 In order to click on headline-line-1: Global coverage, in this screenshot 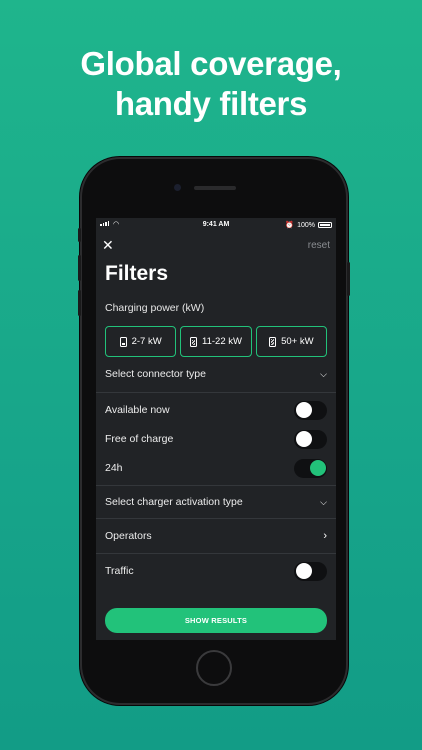, I will do `click(211, 63)`.